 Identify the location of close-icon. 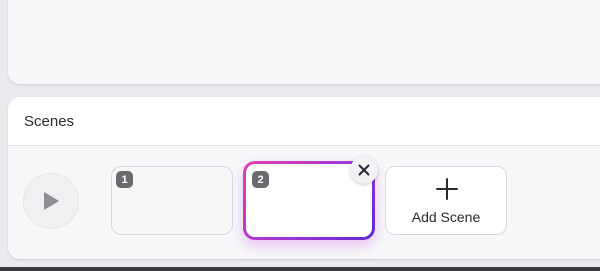
(364, 170).